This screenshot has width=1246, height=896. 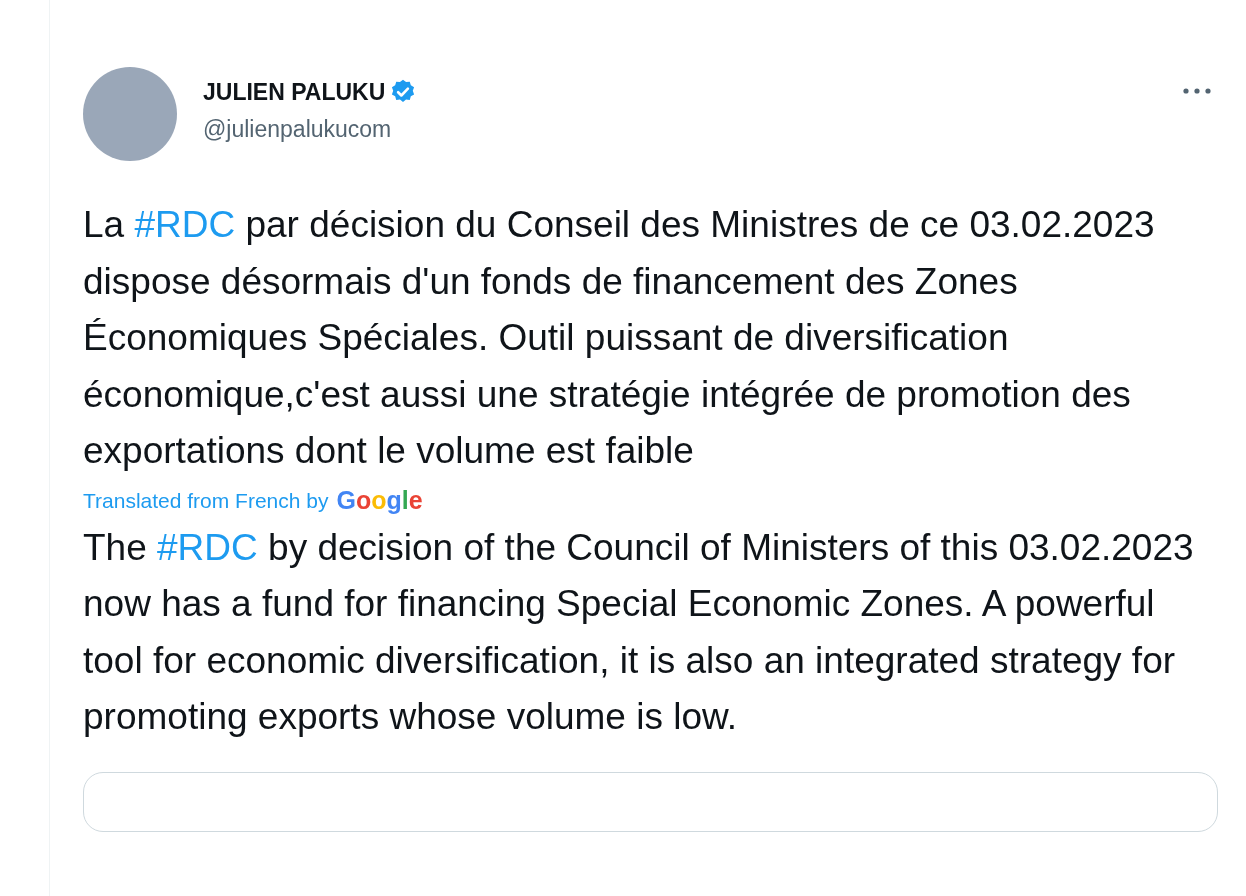 What do you see at coordinates (294, 92) in the screenshot?
I see `author-name: JULIEN PALUKU` at bounding box center [294, 92].